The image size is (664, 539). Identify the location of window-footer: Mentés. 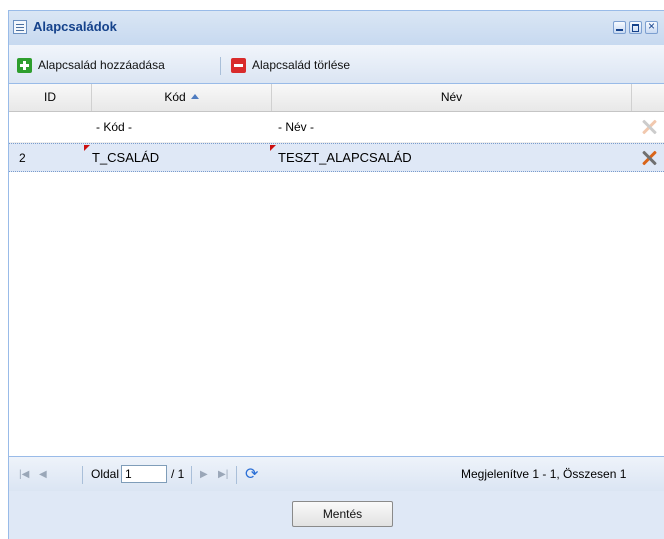
(336, 515).